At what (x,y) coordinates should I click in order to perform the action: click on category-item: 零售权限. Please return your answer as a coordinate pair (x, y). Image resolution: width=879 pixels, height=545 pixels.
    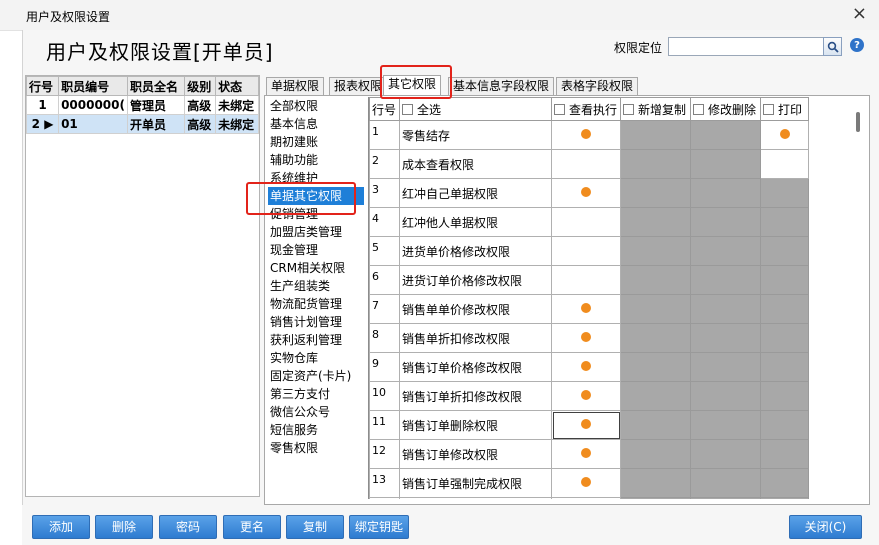
    Looking at the image, I should click on (316, 448).